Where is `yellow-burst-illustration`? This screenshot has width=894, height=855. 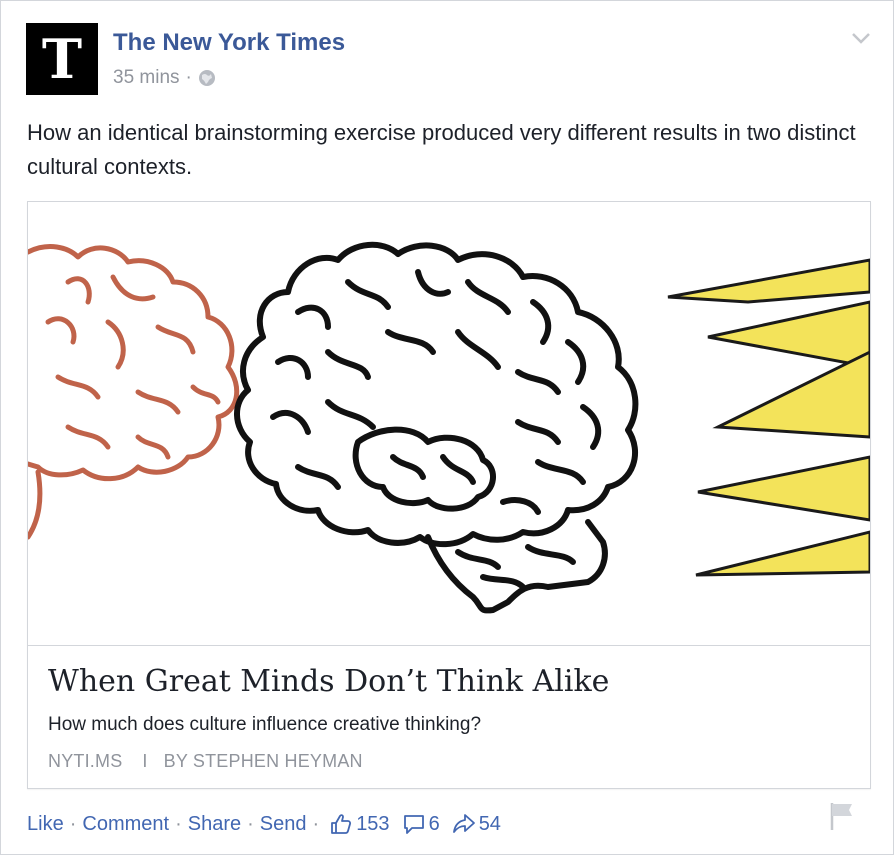
yellow-burst-illustration is located at coordinates (768, 417).